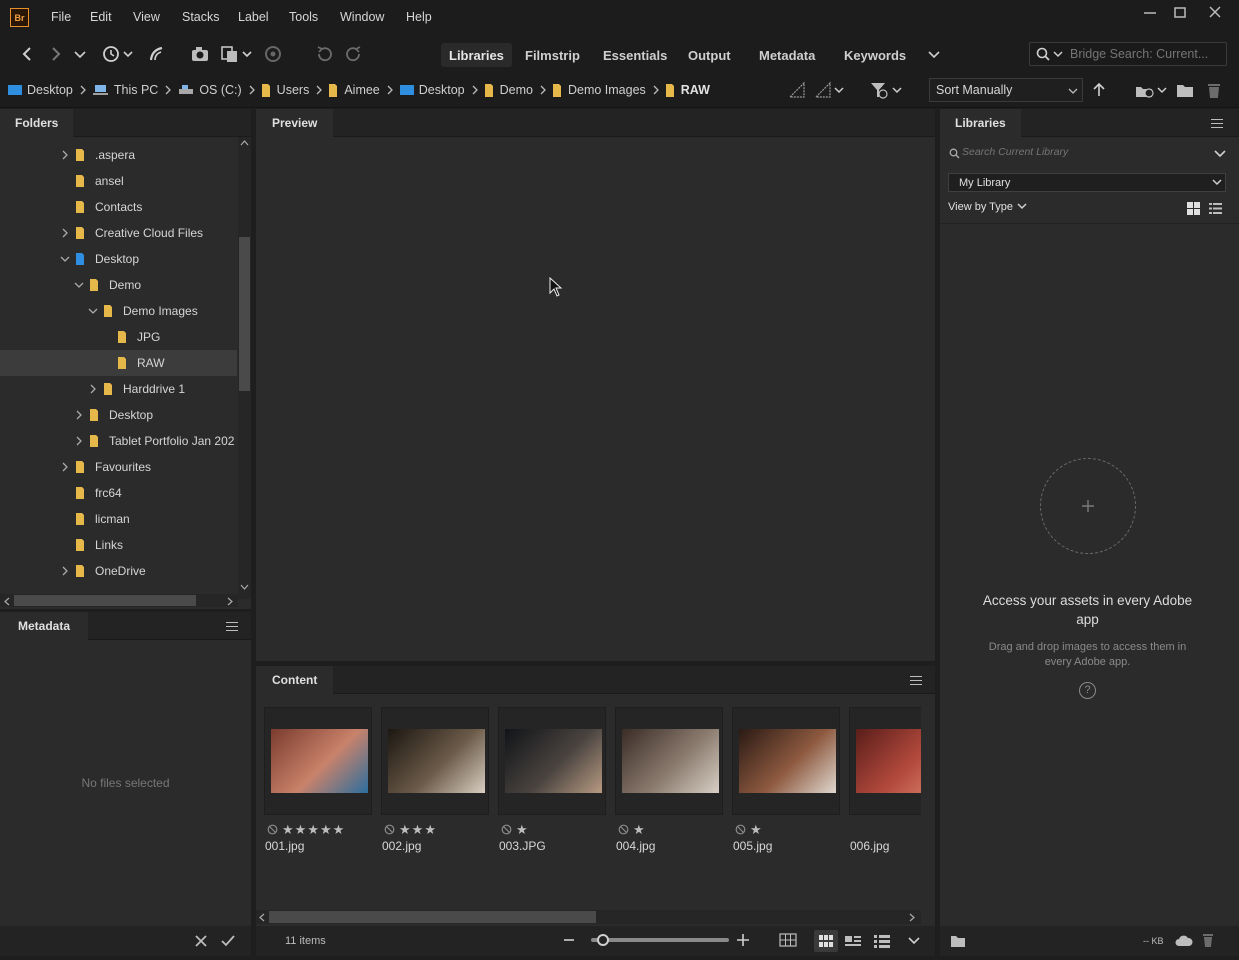 This screenshot has height=960, width=1239. Describe the element at coordinates (958, 941) in the screenshot. I see `library-folder-icon` at that location.